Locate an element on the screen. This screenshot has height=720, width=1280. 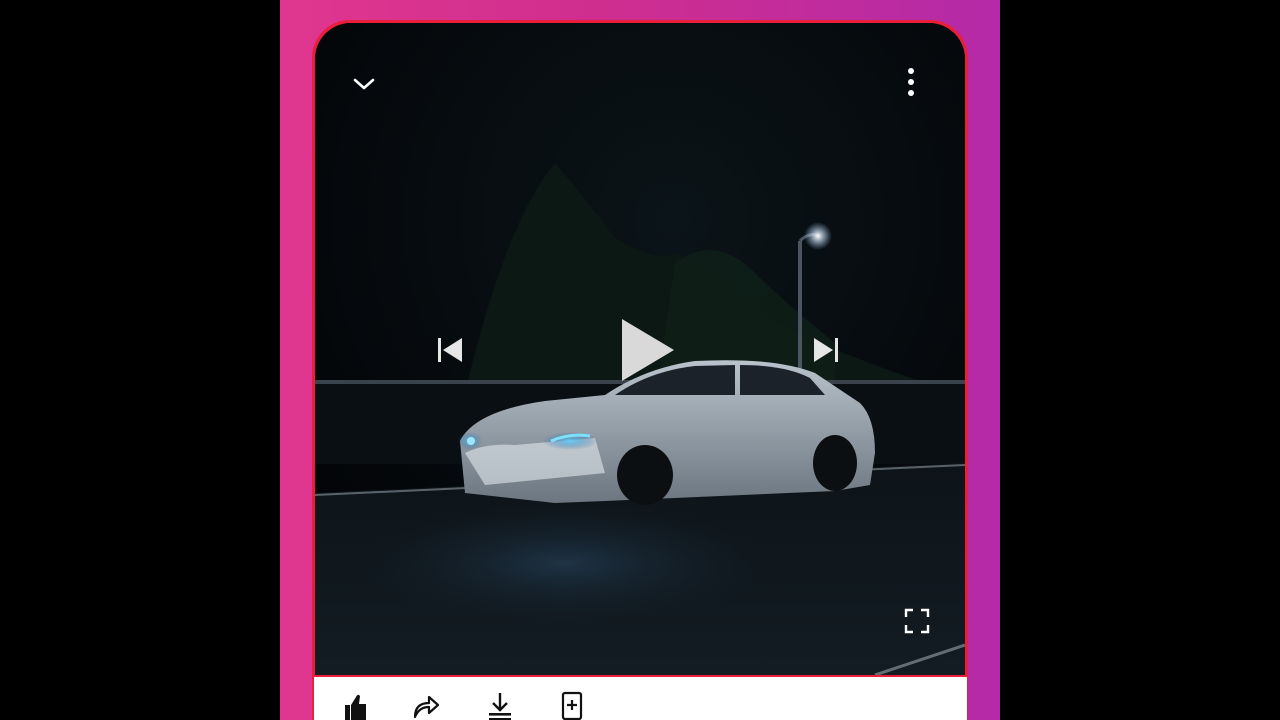
save-to-playlist-icon is located at coordinates (572, 705).